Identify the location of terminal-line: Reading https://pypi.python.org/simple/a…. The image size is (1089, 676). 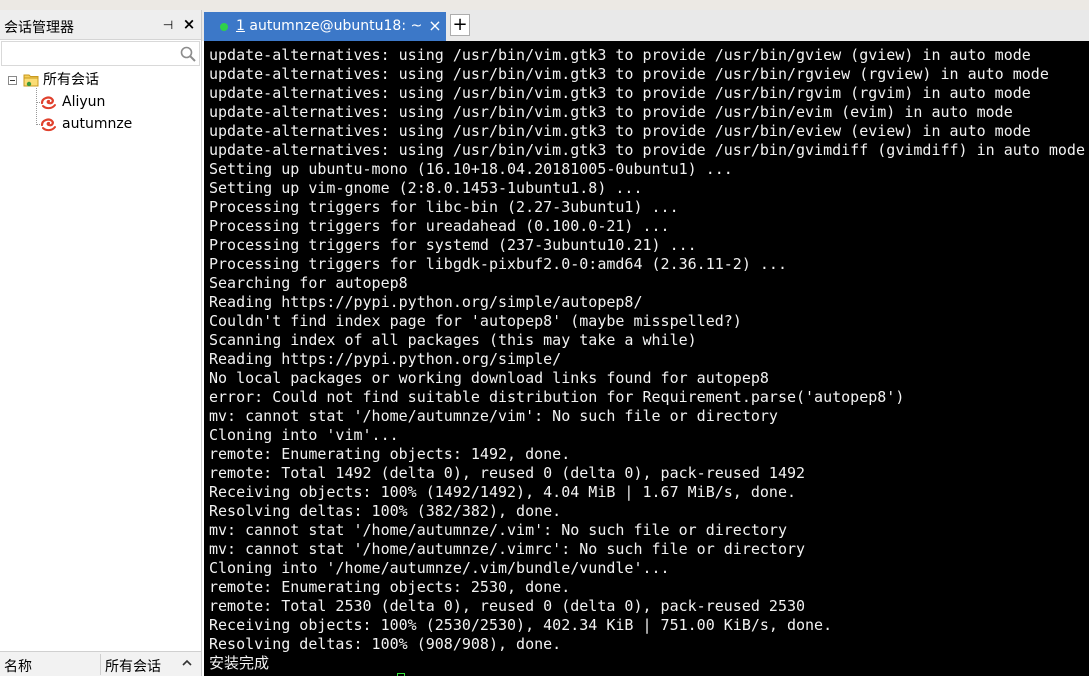
(426, 302).